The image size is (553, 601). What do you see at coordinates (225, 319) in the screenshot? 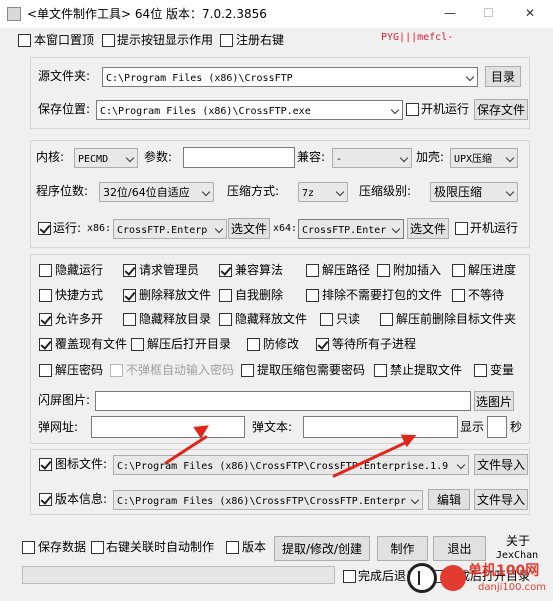
I see `hide-release-file-checkbox` at bounding box center [225, 319].